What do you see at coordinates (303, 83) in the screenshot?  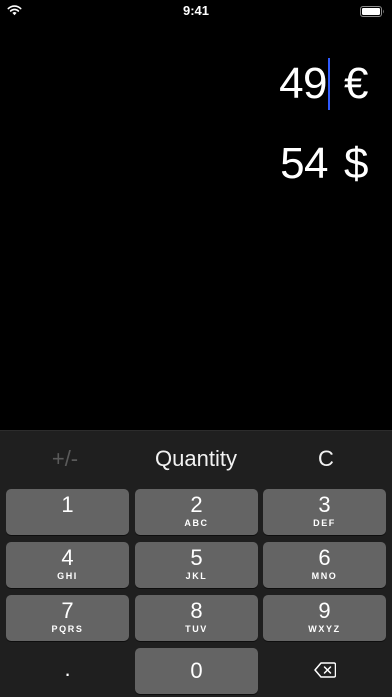 I see `primary-amount-value: 49` at bounding box center [303, 83].